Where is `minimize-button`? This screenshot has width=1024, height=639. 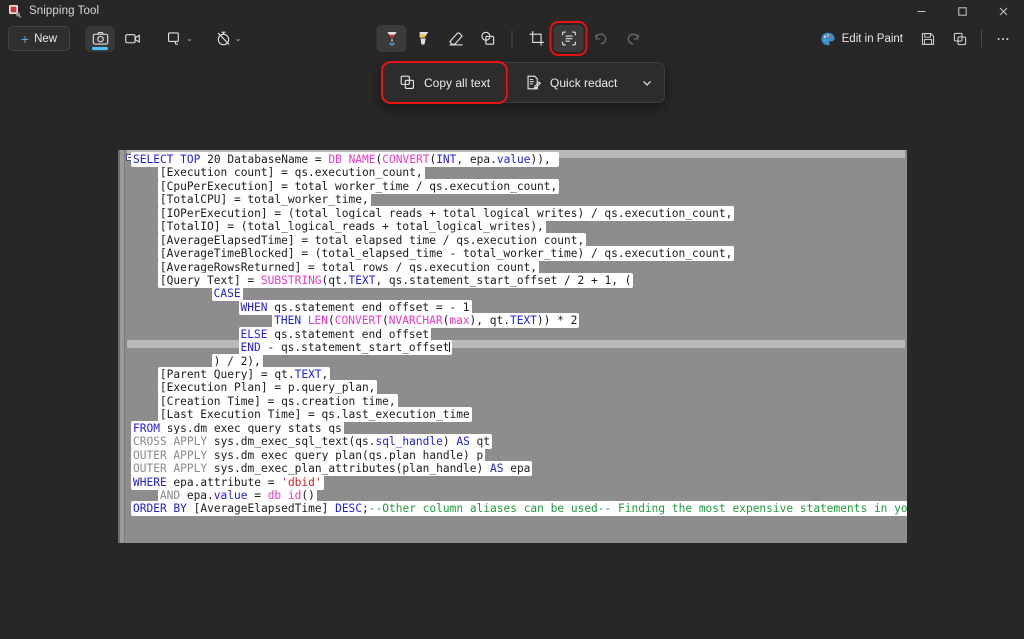
minimize-button is located at coordinates (921, 11).